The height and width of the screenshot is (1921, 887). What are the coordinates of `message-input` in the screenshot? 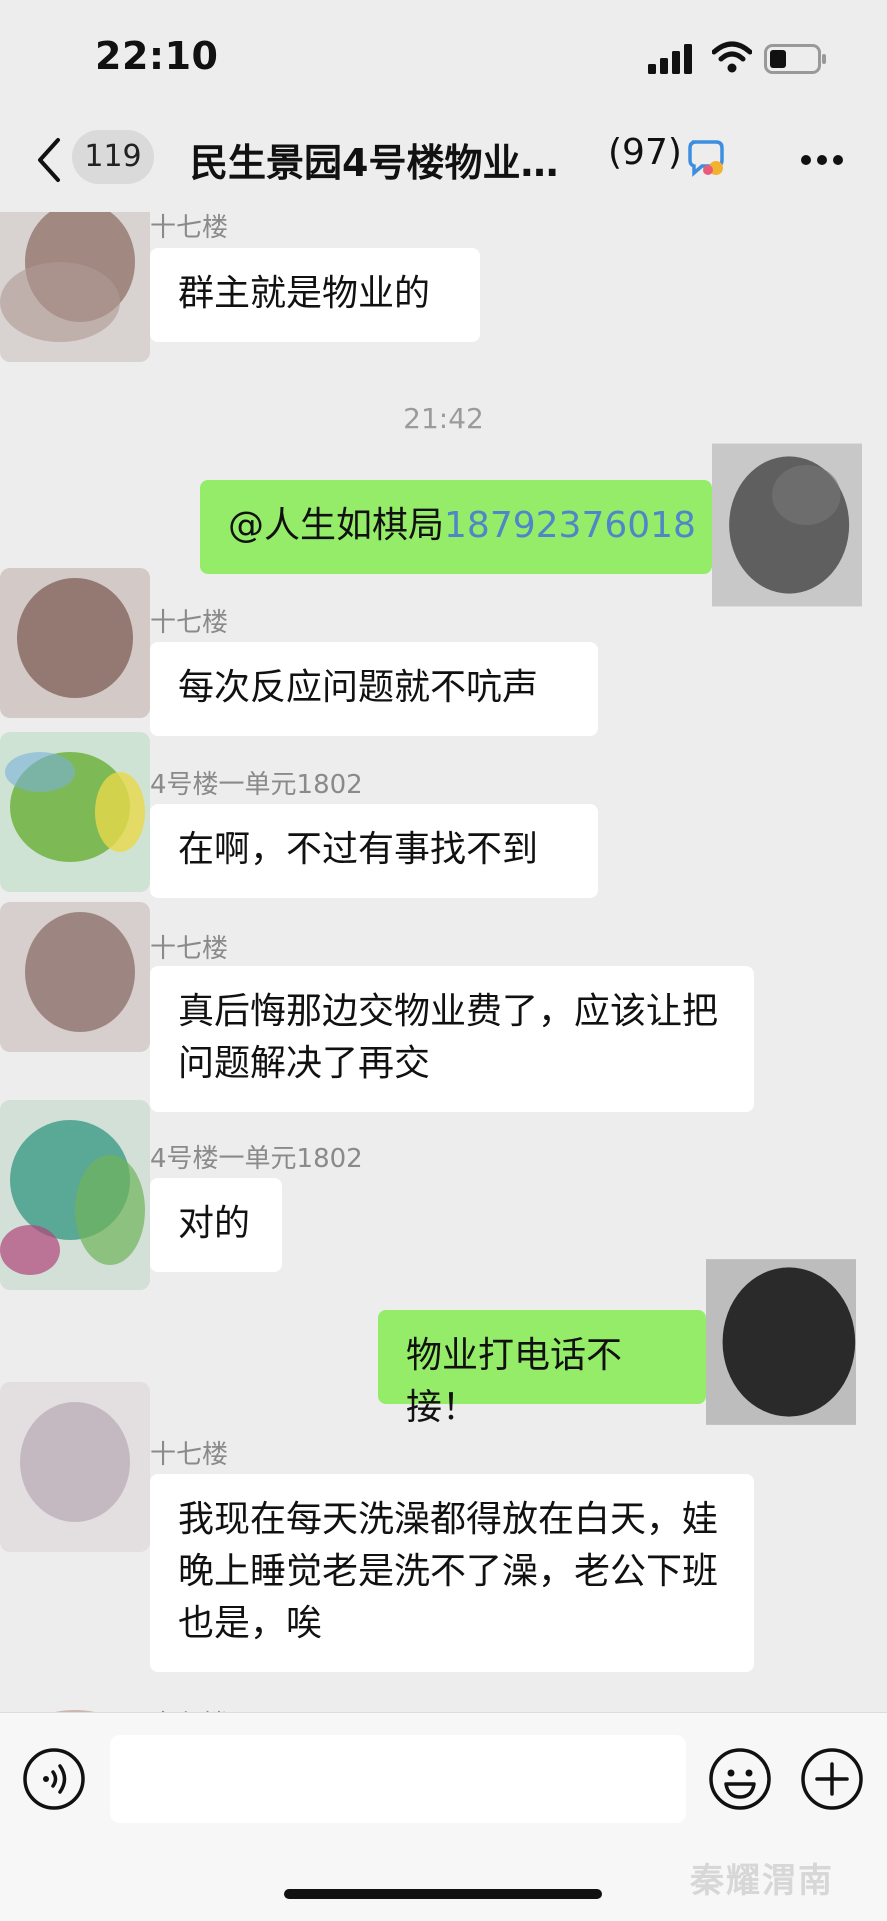 It's located at (398, 1779).